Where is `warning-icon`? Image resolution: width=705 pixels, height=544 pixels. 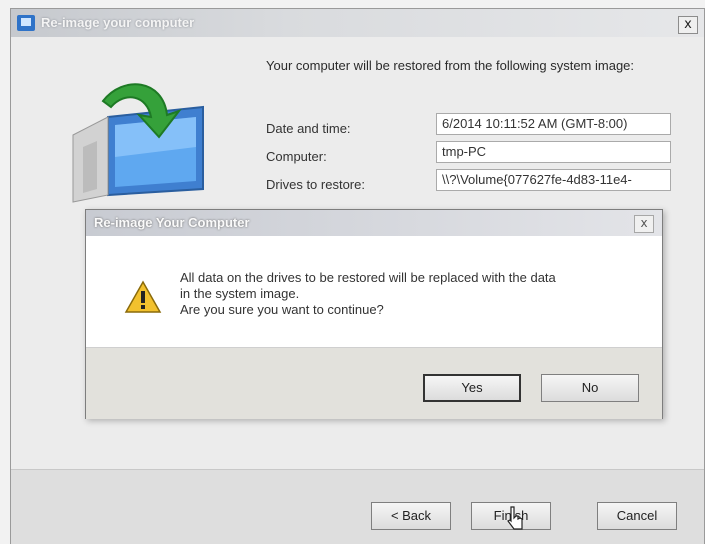
warning-icon is located at coordinates (143, 296).